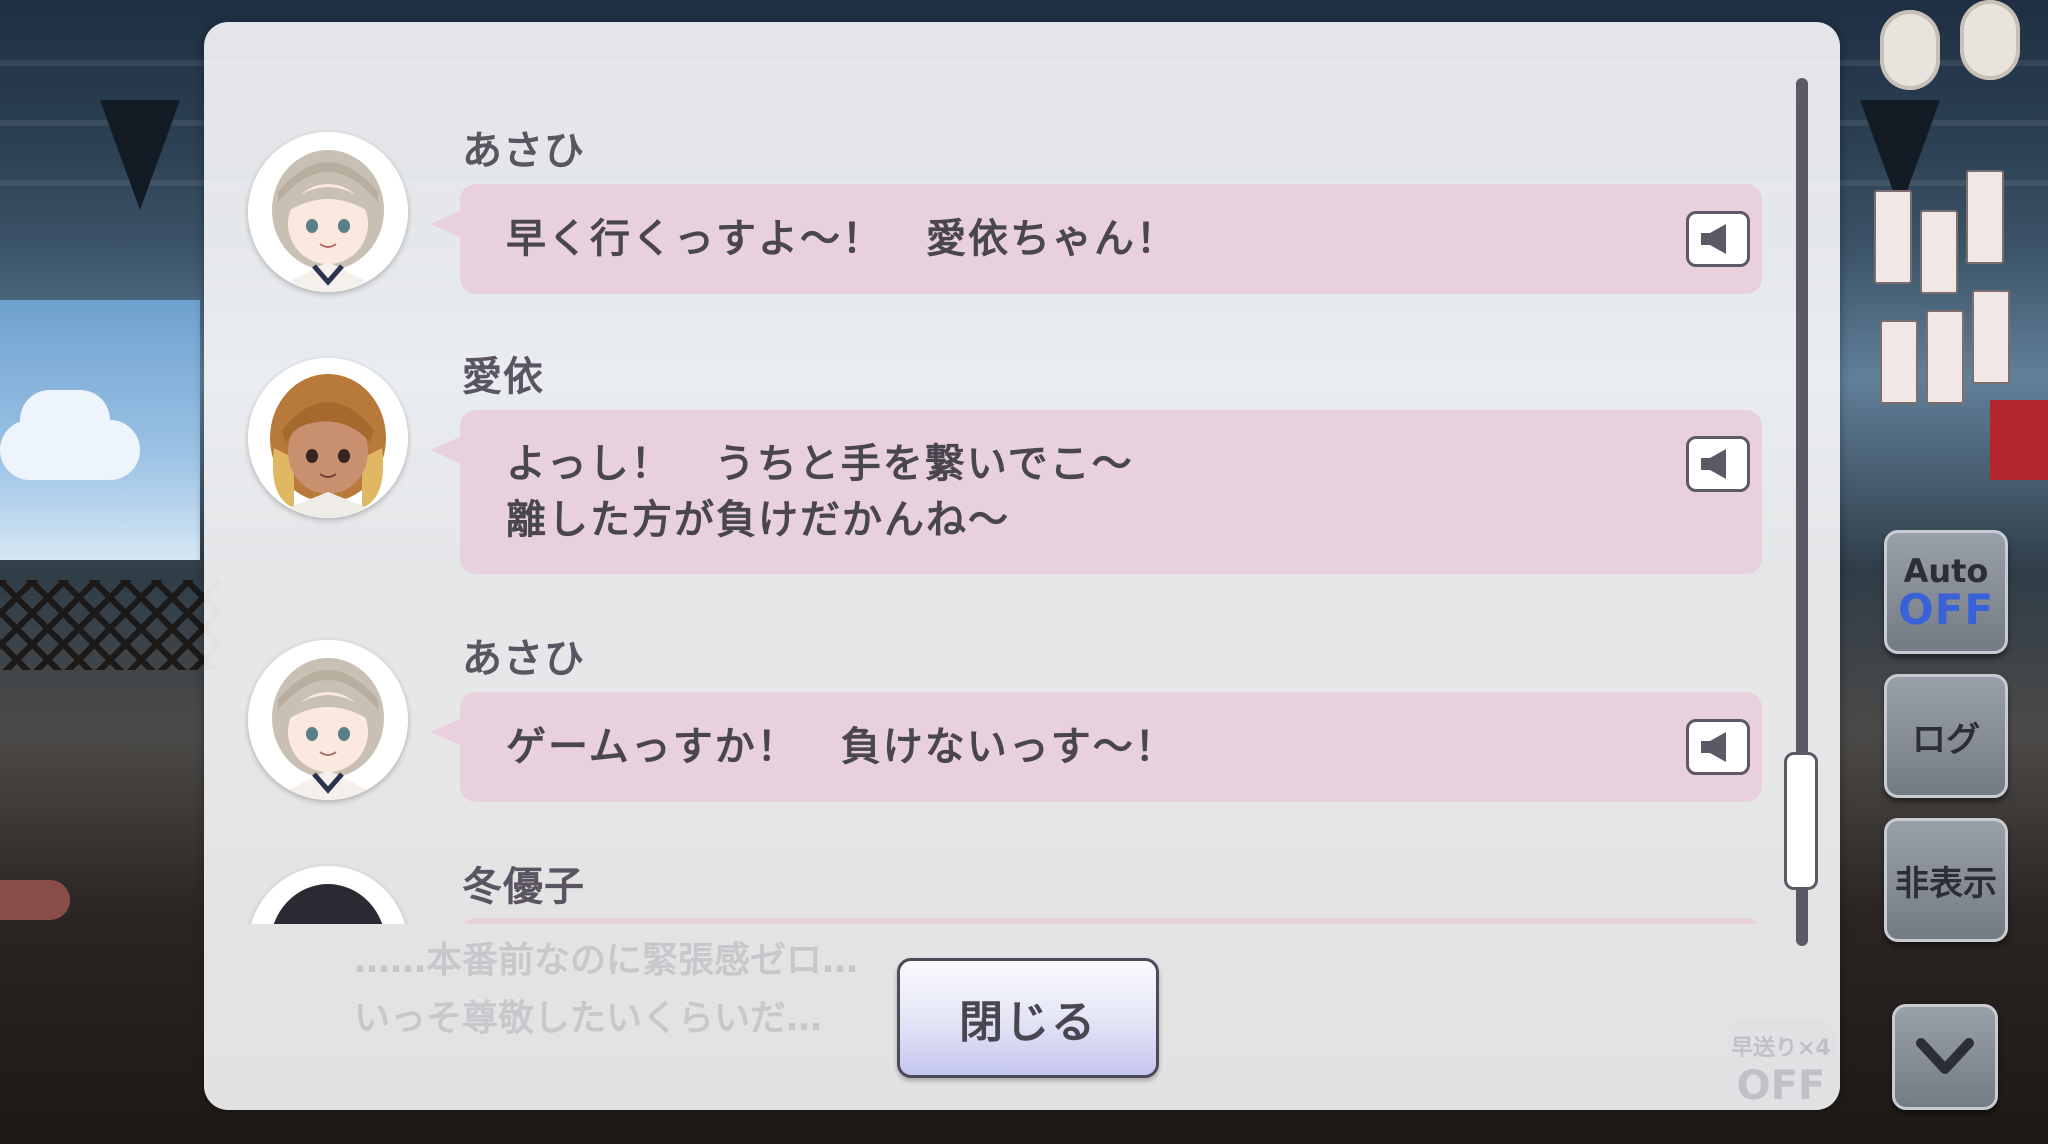  Describe the element at coordinates (110, 625) in the screenshot. I see `lattice-railing` at that location.